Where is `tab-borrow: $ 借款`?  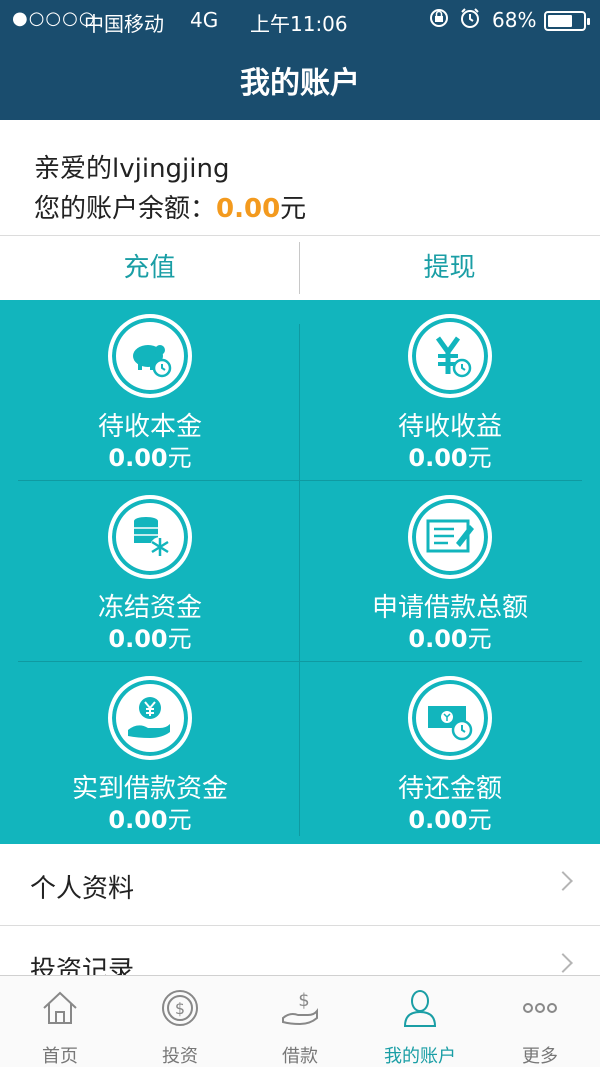 tab-borrow: $ 借款 is located at coordinates (300, 1021).